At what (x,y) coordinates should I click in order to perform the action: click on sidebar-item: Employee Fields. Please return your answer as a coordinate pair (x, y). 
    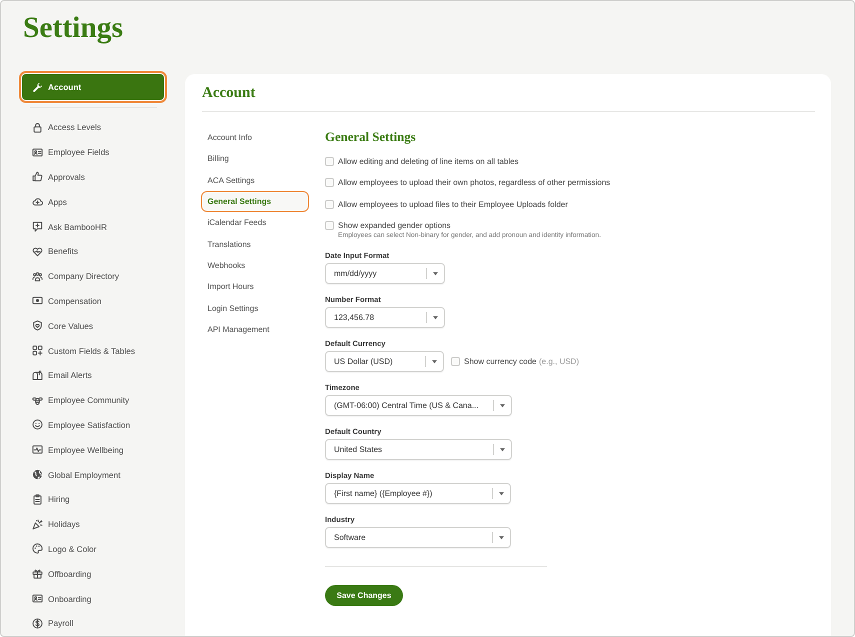
    Looking at the image, I should click on (93, 152).